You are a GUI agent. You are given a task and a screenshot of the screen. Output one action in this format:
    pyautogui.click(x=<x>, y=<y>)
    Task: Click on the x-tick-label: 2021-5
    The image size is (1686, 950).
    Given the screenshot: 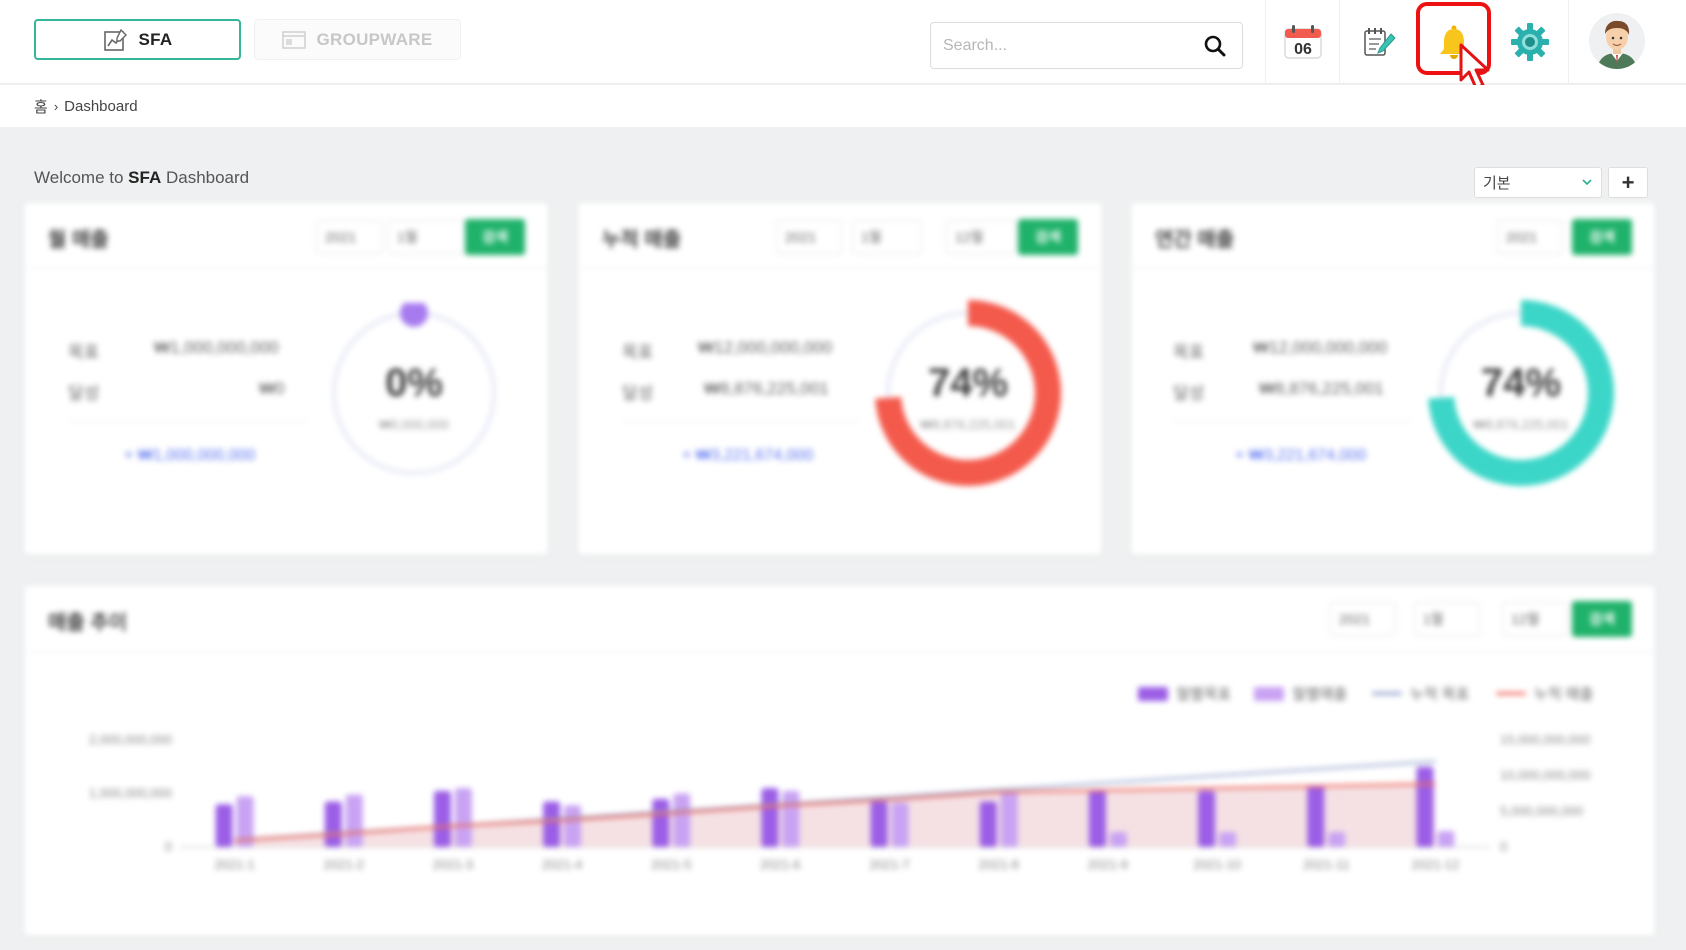 What is the action you would take?
    pyautogui.click(x=671, y=864)
    